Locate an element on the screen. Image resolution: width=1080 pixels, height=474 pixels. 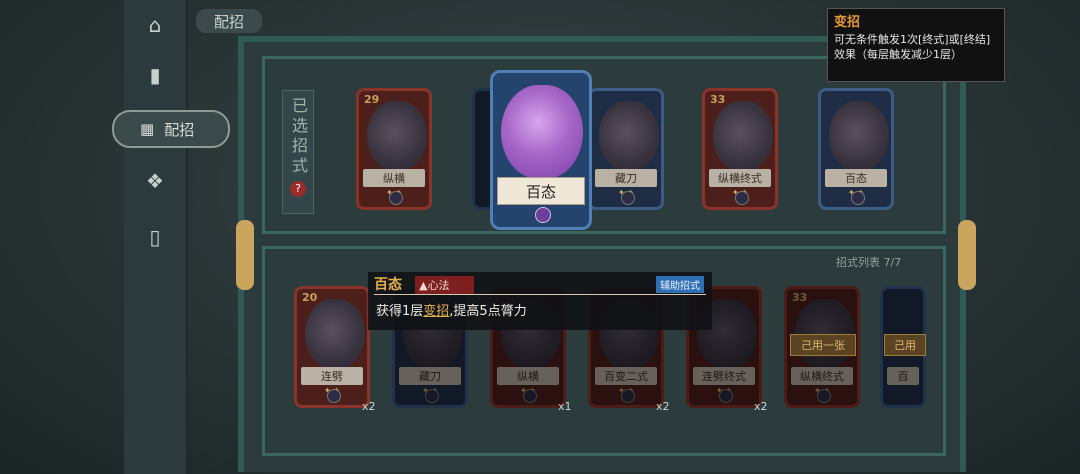
aux-move-badge: 辅助招式 is located at coordinates (680, 284).